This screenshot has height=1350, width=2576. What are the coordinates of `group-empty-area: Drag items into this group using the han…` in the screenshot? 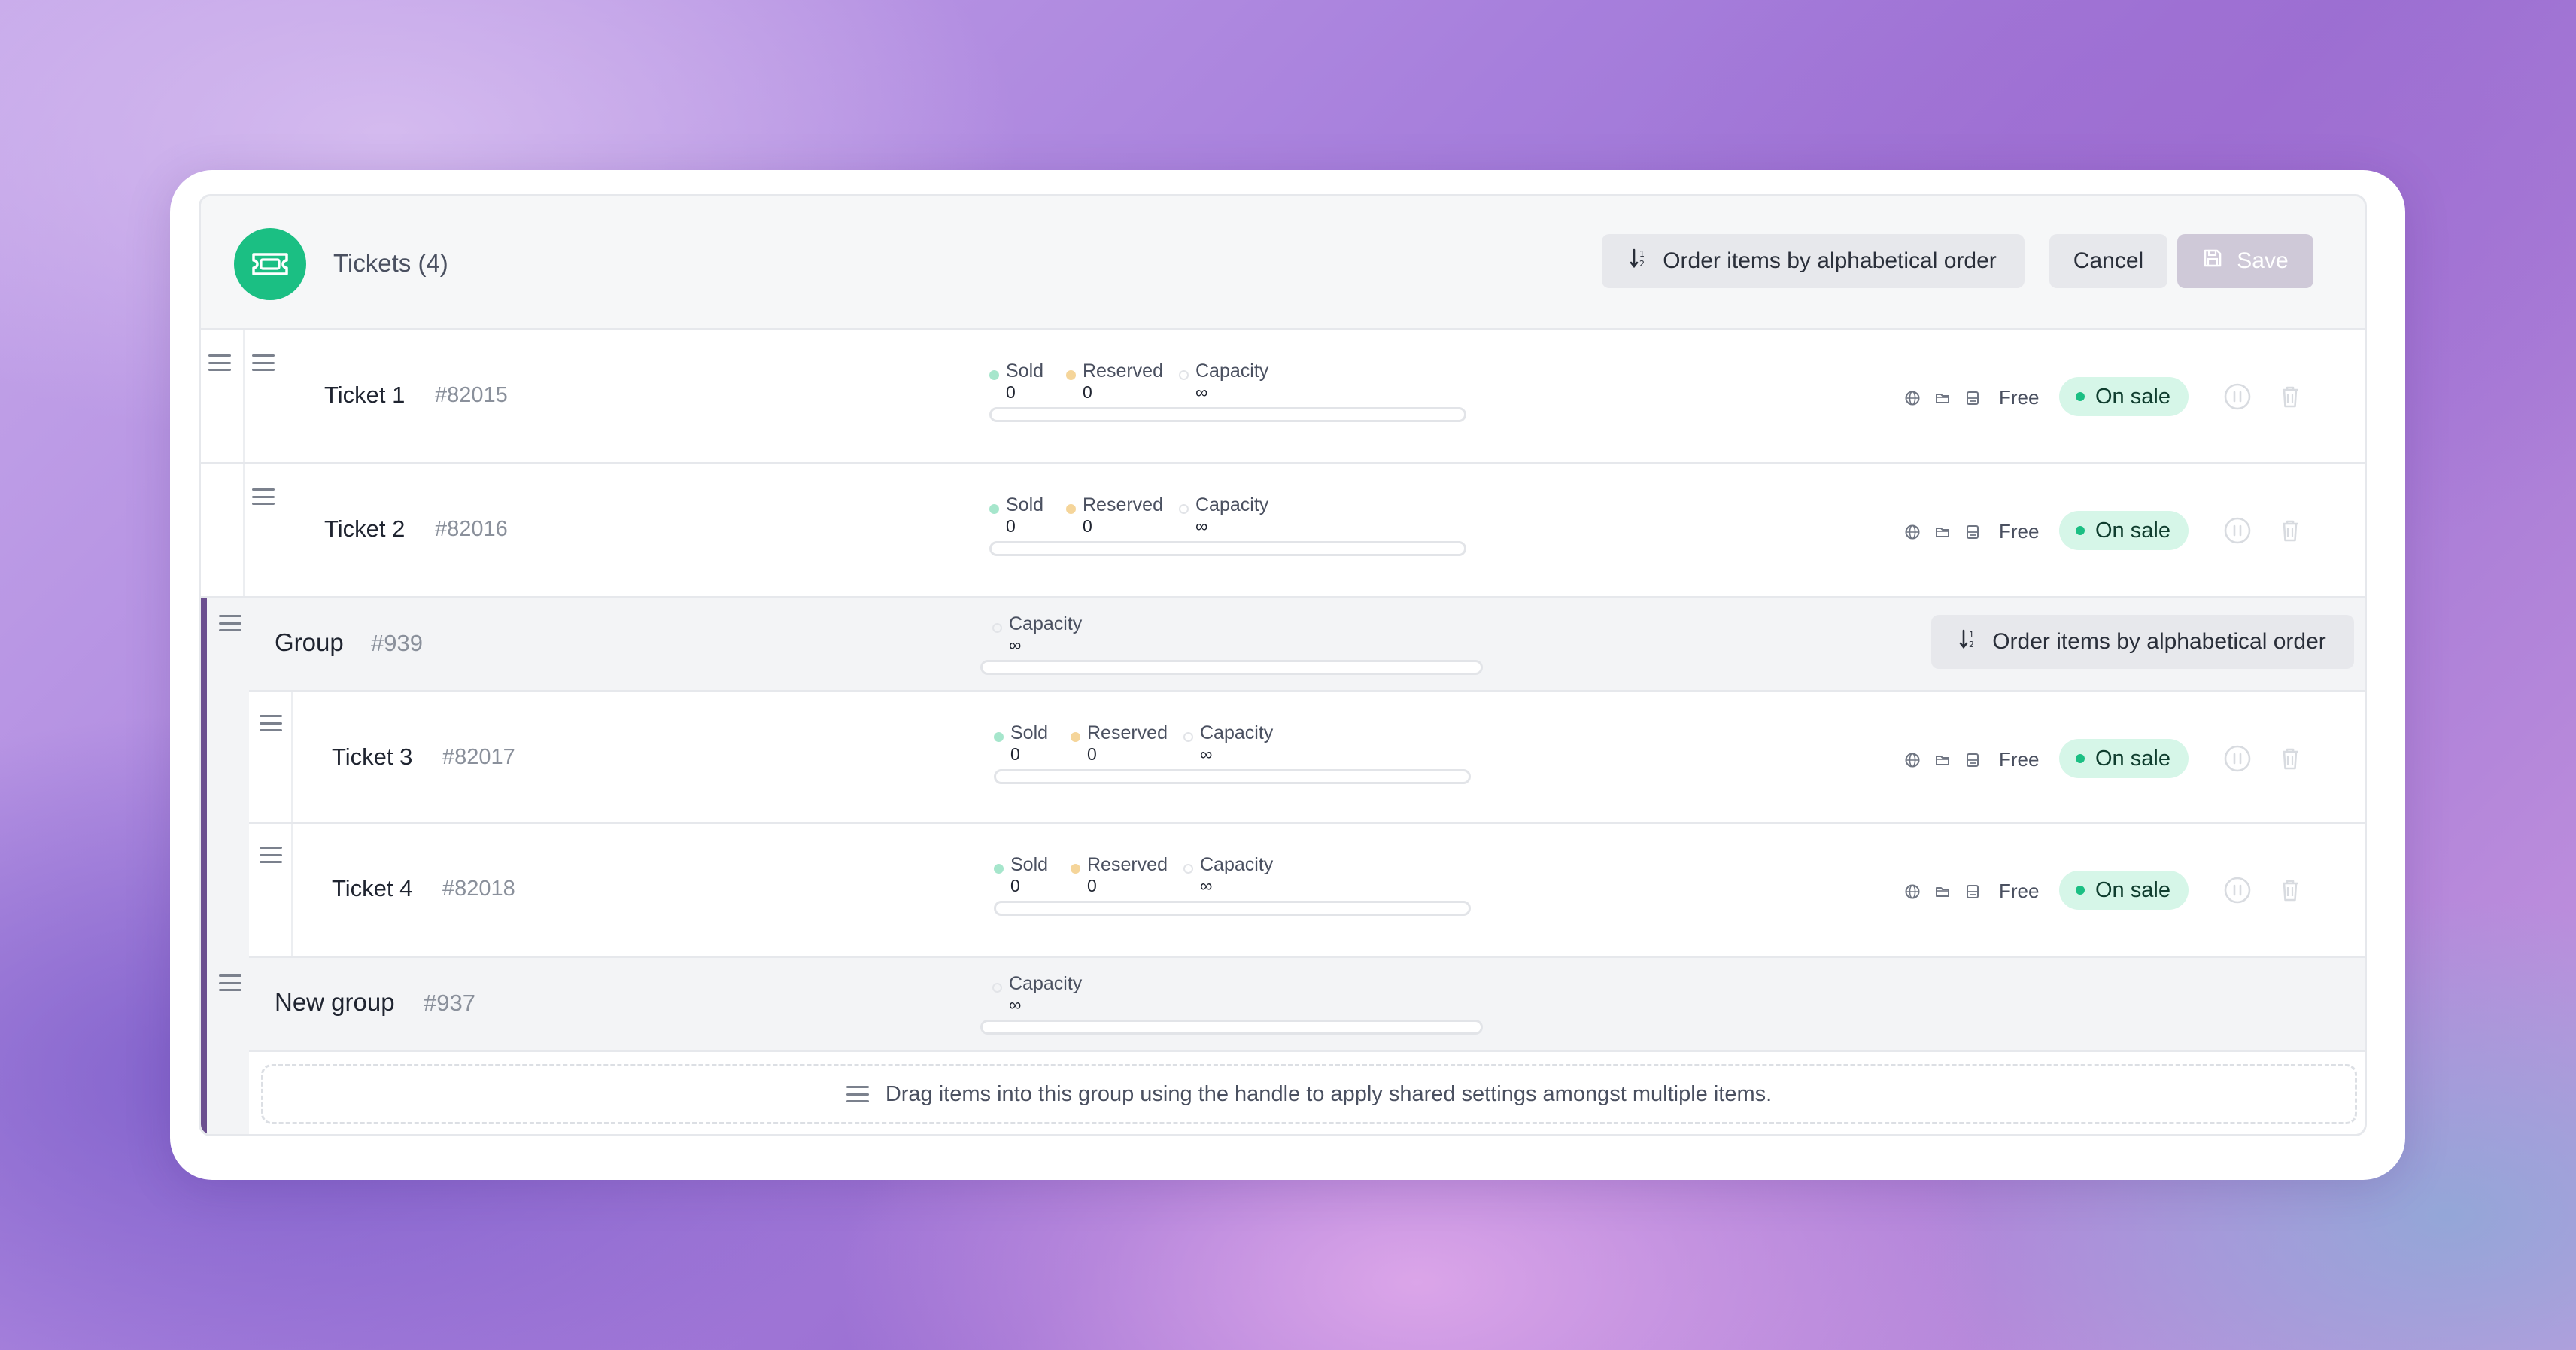 It's located at (1307, 1092).